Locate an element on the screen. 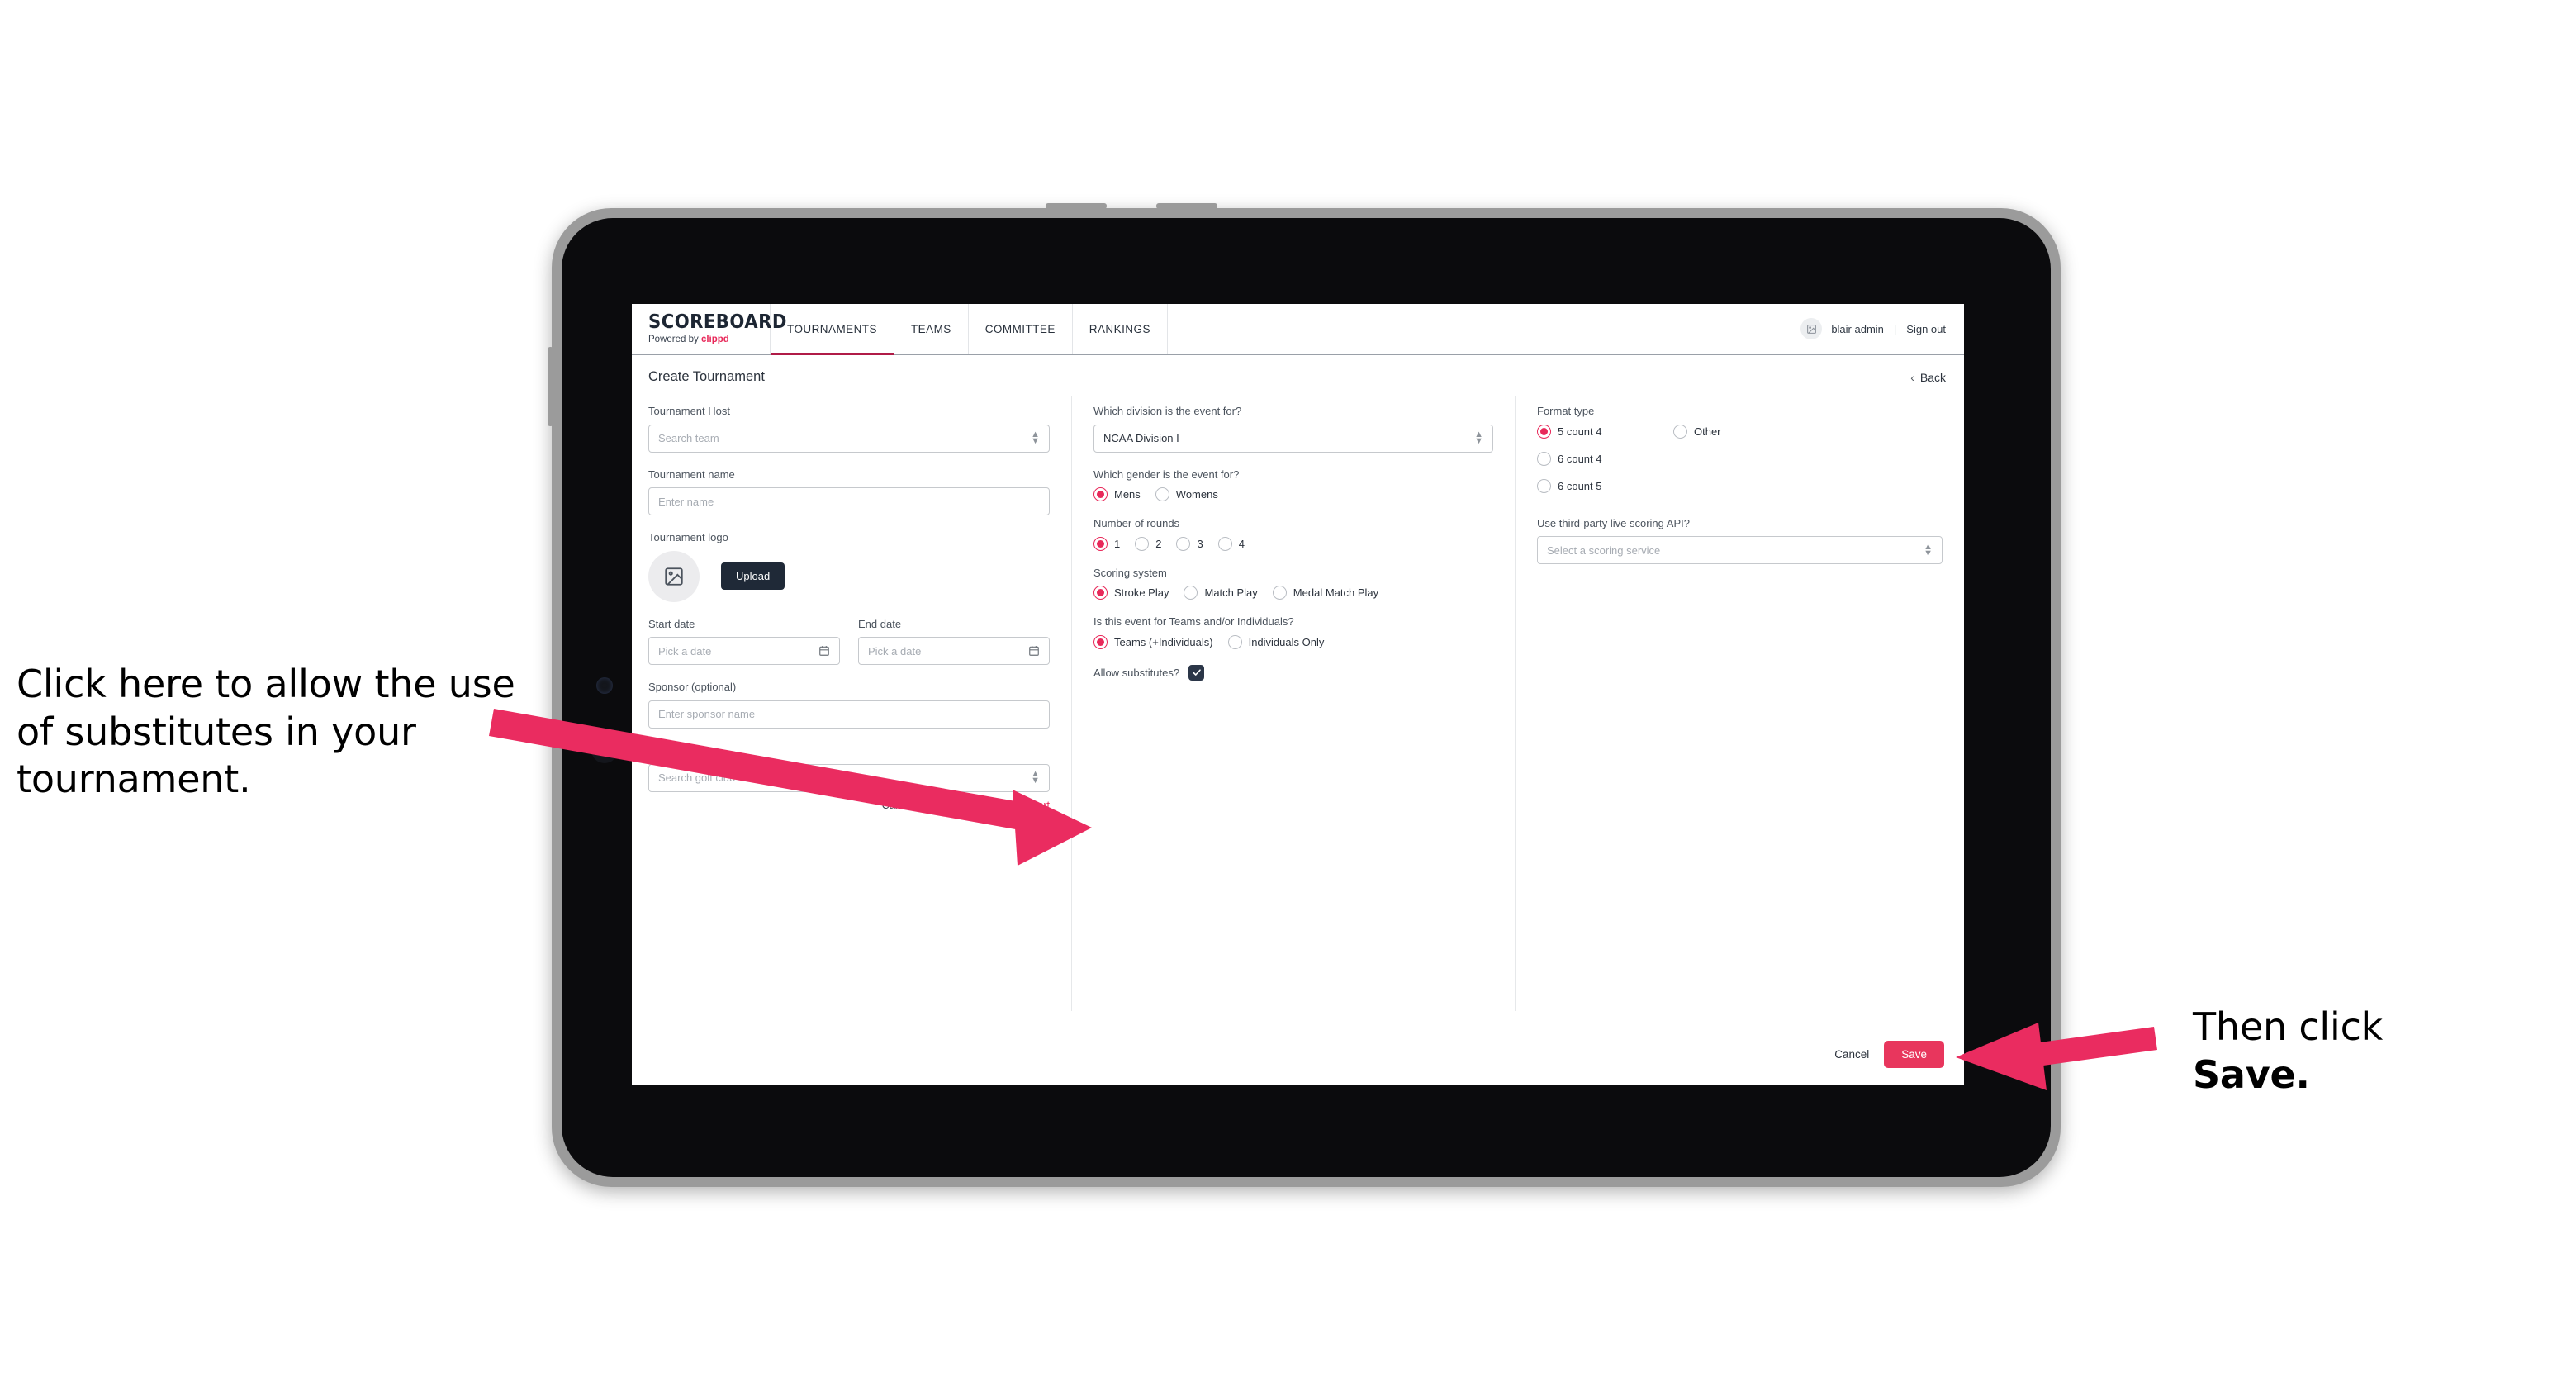 The width and height of the screenshot is (2576, 1386). radio-gender-womens: Womens is located at coordinates (1186, 494).